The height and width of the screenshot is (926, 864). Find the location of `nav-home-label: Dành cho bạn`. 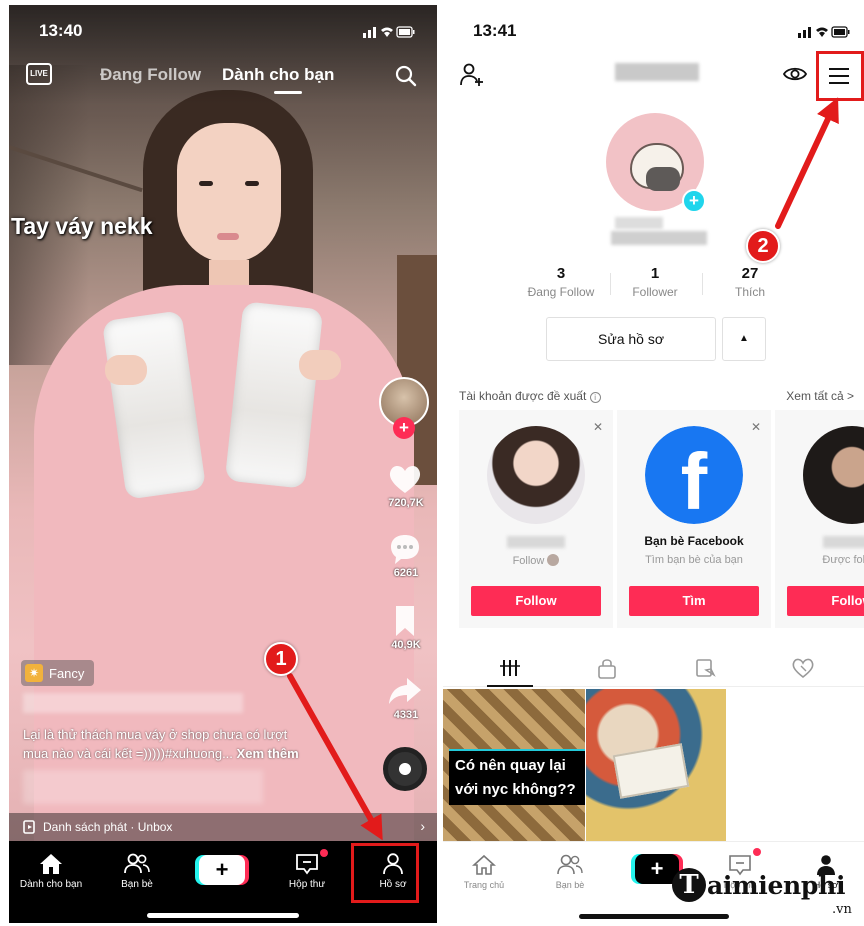

nav-home-label: Dành cho bạn is located at coordinates (51, 884).